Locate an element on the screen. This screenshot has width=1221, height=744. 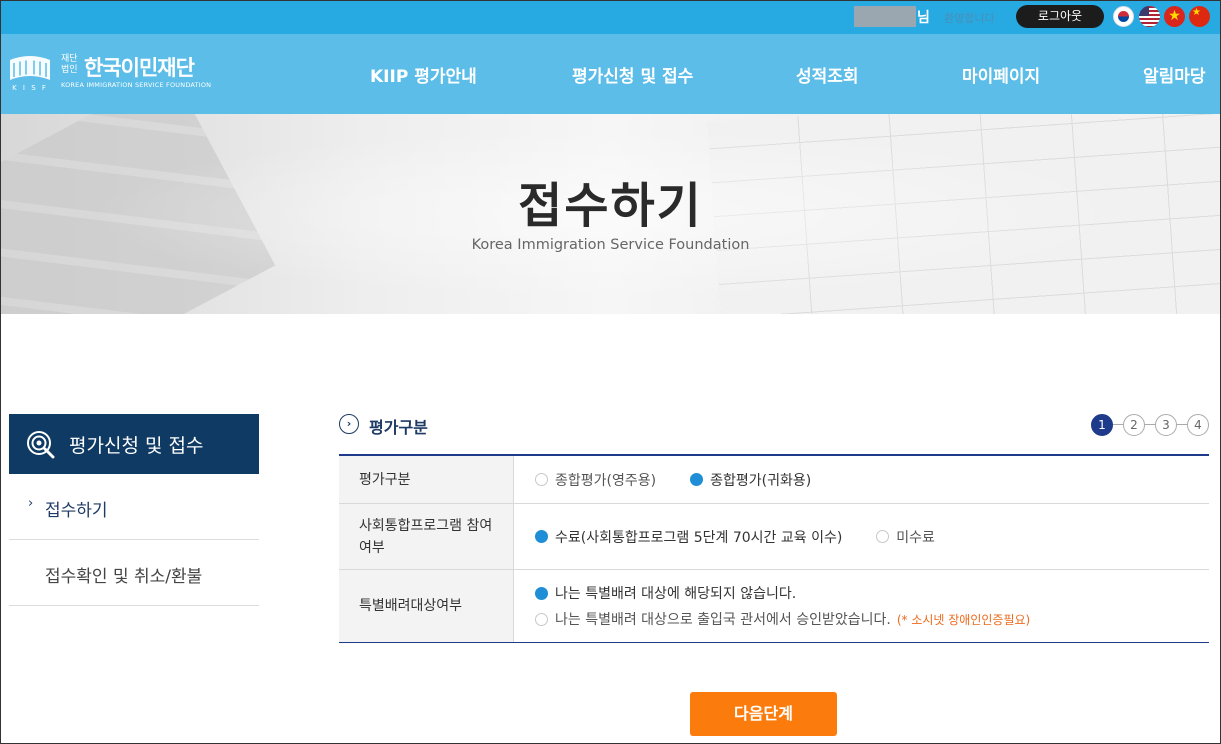
radio-label: 나는 특별배려 대상에 해당되지 않습니다. is located at coordinates (676, 594).